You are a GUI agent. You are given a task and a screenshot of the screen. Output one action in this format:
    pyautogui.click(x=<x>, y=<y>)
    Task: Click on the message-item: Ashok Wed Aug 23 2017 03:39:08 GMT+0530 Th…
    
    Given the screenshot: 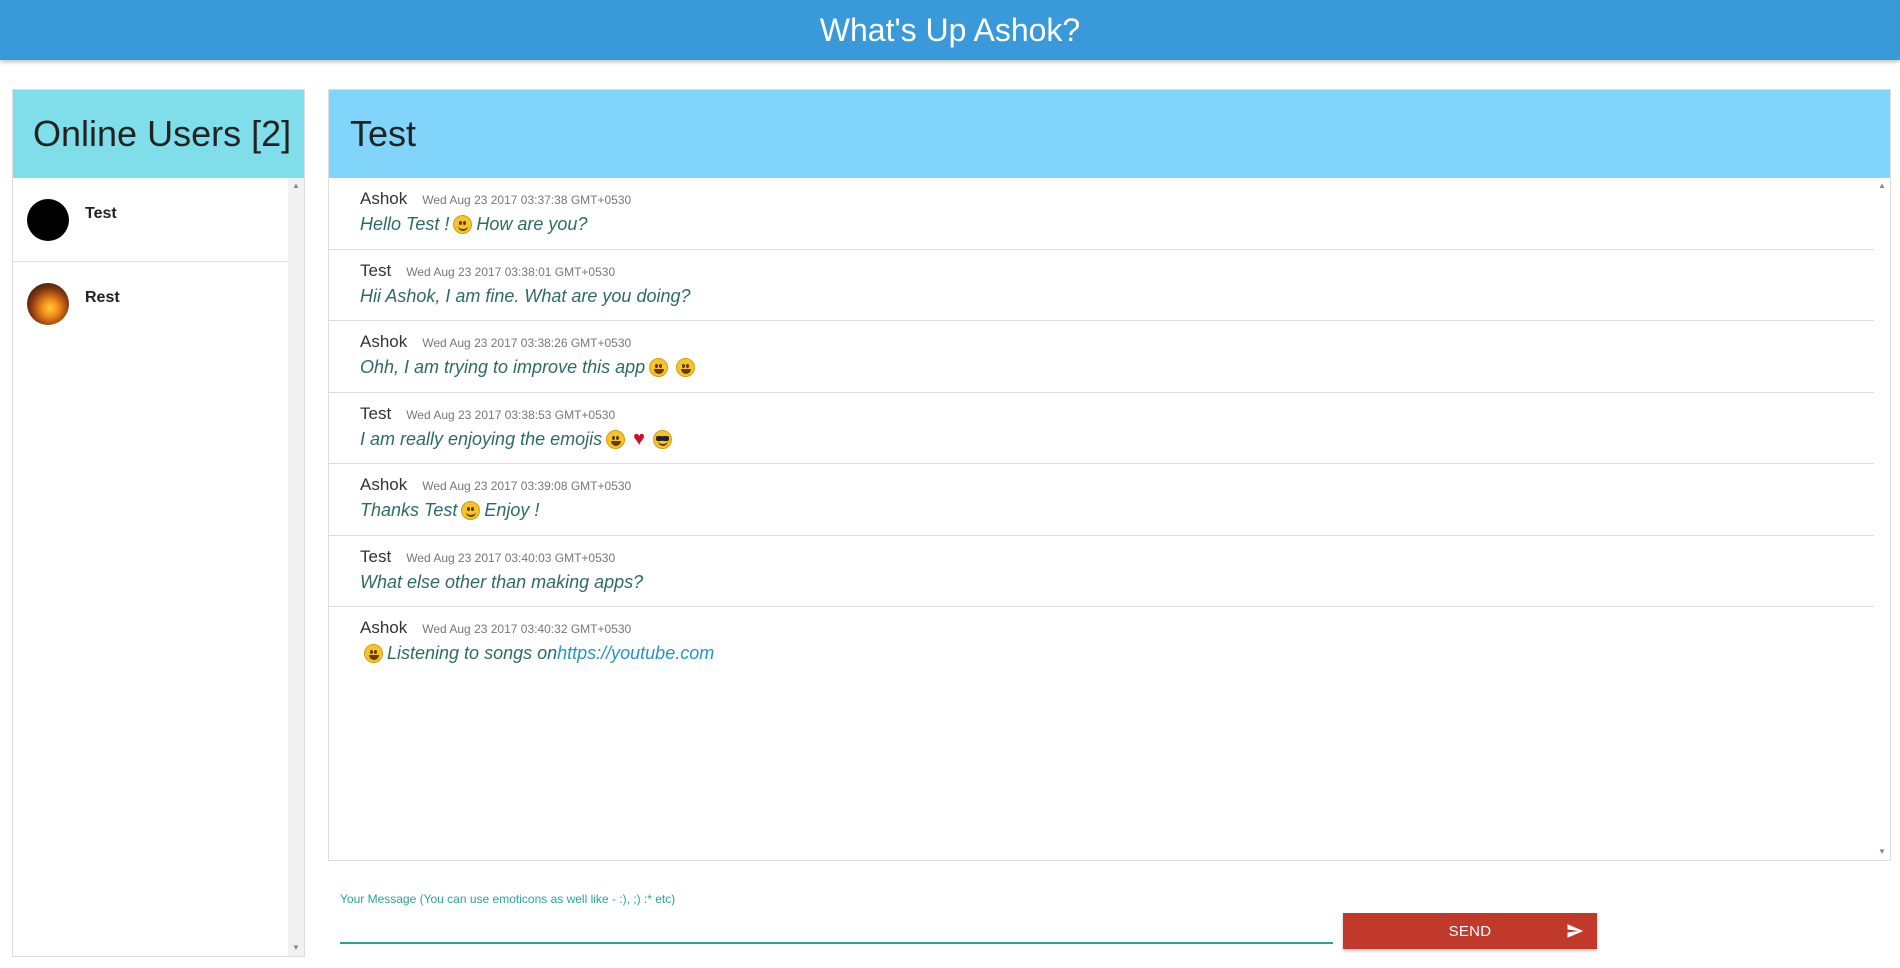 What is the action you would take?
    pyautogui.click(x=1101, y=500)
    